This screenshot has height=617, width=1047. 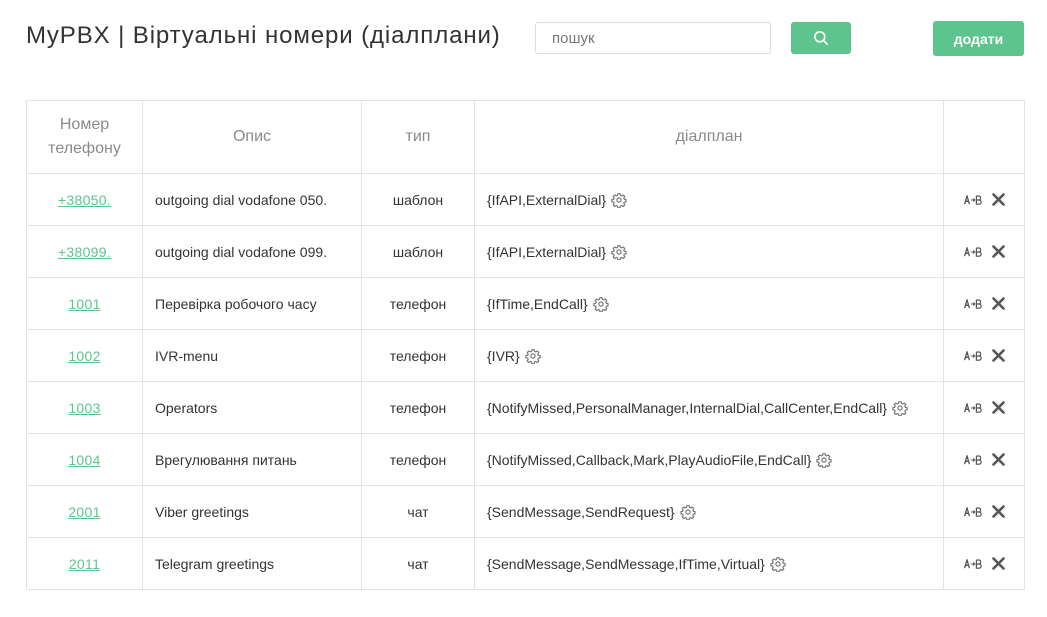 I want to click on cell-number: 1004, so click(x=84, y=459).